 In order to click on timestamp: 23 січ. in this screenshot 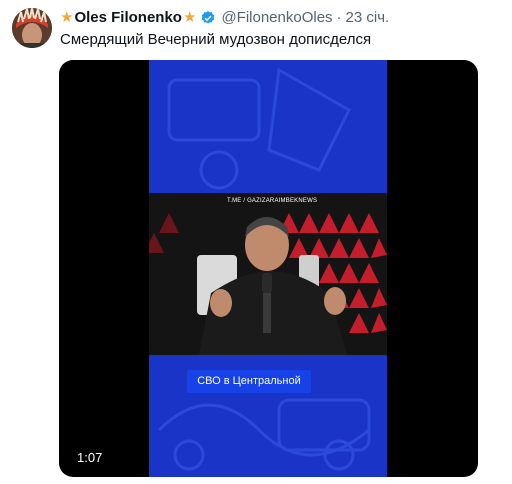, I will do `click(368, 18)`.